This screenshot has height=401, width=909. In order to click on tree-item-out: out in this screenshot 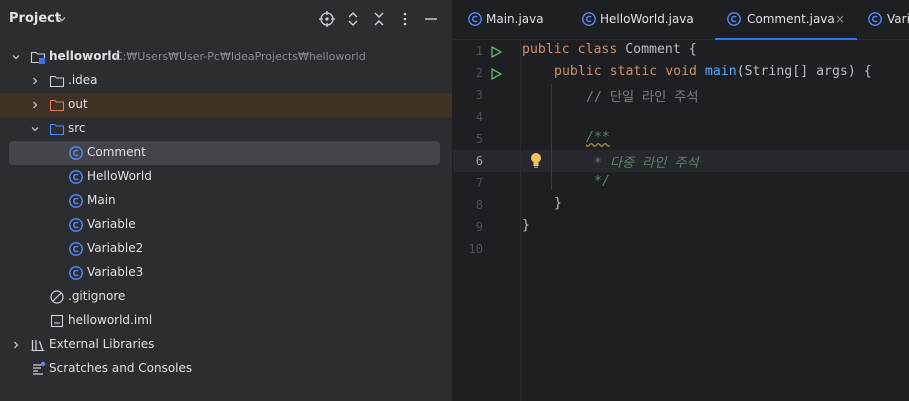, I will do `click(226, 105)`.